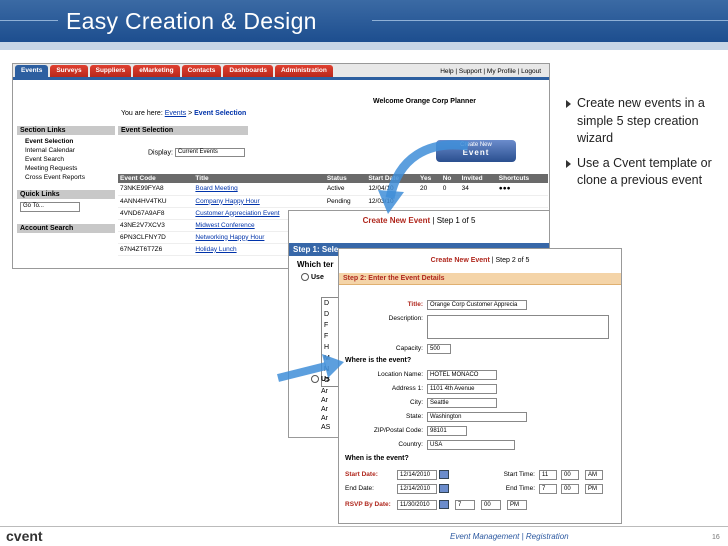 The width and height of the screenshot is (728, 546). What do you see at coordinates (471, 445) in the screenshot?
I see `country-select: USA` at bounding box center [471, 445].